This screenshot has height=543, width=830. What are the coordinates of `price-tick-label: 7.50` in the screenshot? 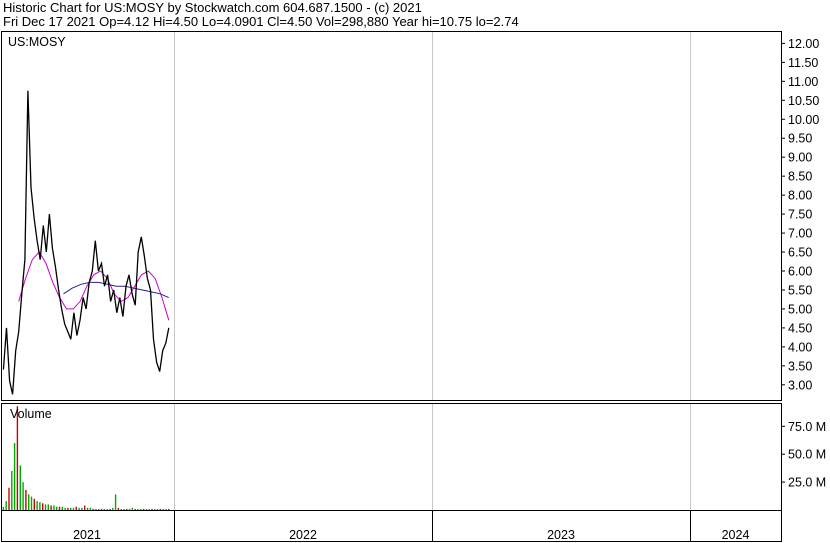 It's located at (800, 215).